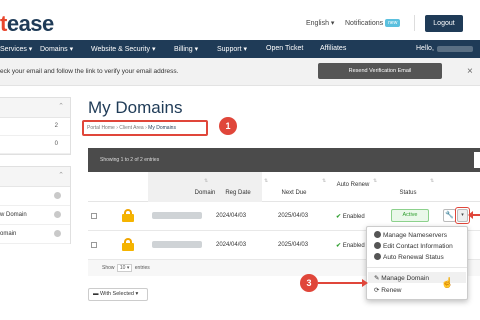 This screenshot has width=480, height=320. What do you see at coordinates (333, 48) in the screenshot?
I see `nav-affiliates: Affiliates` at bounding box center [333, 48].